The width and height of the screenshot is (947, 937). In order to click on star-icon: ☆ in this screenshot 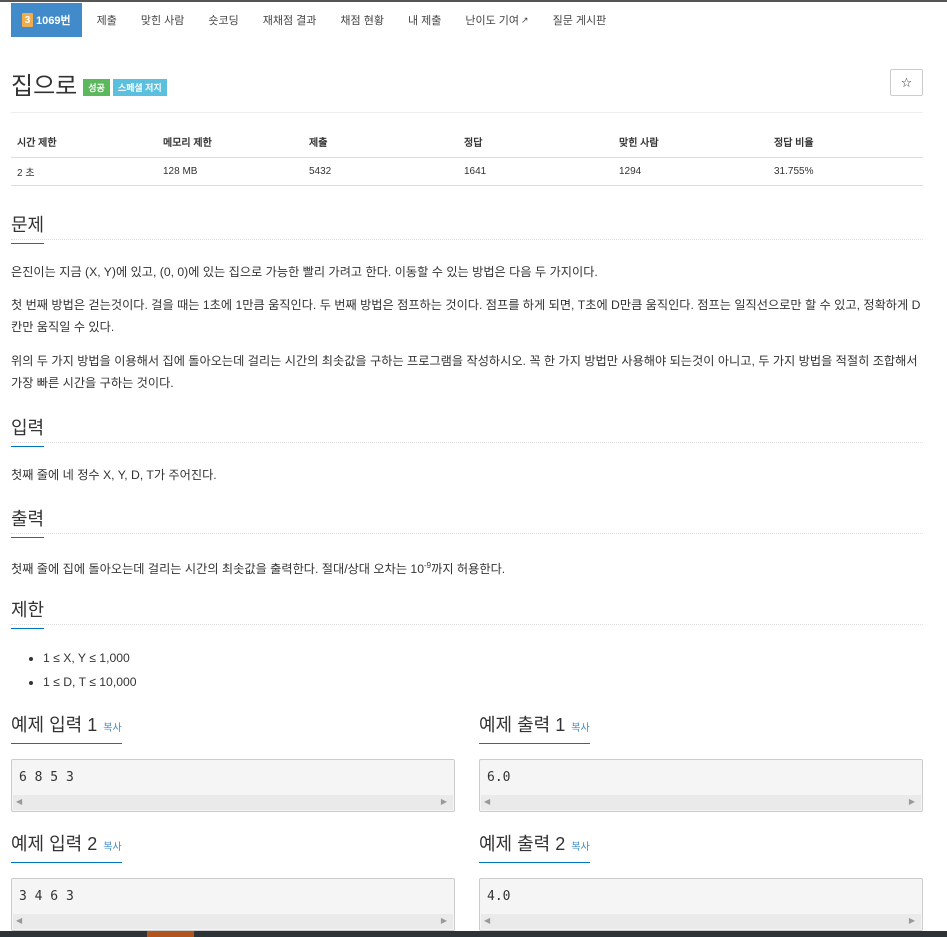, I will do `click(906, 82)`.